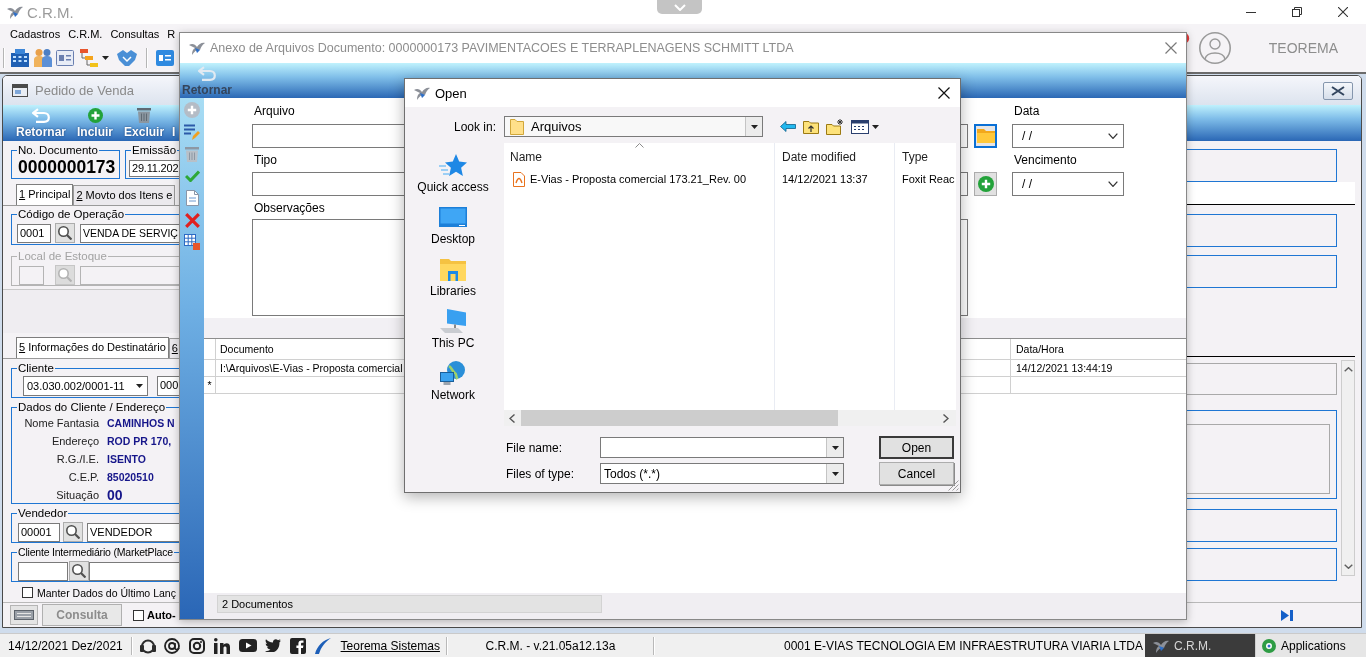 The height and width of the screenshot is (657, 1366). I want to click on menu-item: R, so click(171, 34).